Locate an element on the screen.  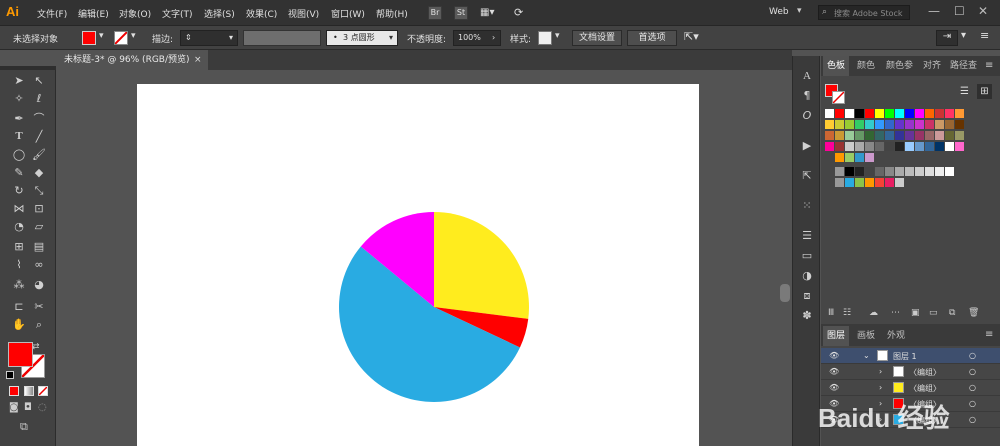
perspective-grid-icon: ▱ is located at coordinates (39, 226).